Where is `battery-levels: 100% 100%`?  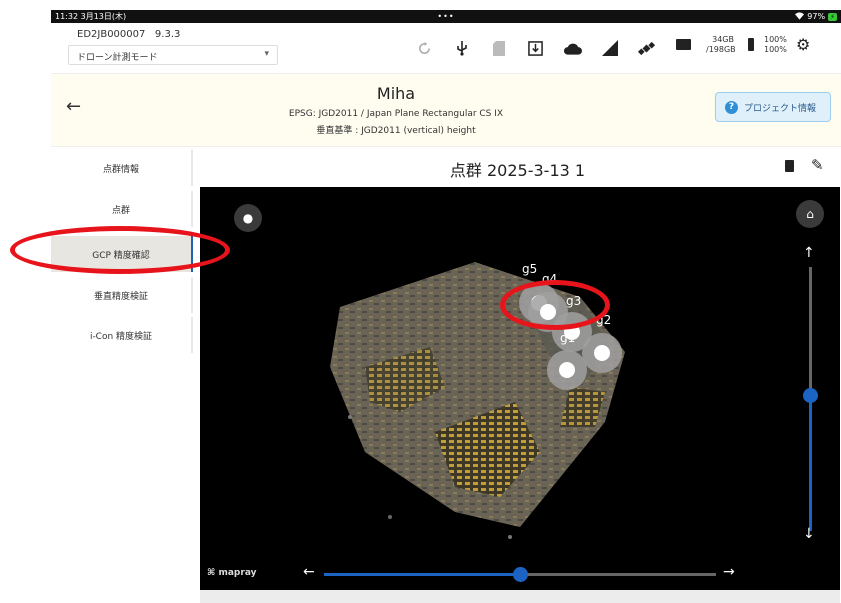
battery-levels: 100% 100% is located at coordinates (775, 45).